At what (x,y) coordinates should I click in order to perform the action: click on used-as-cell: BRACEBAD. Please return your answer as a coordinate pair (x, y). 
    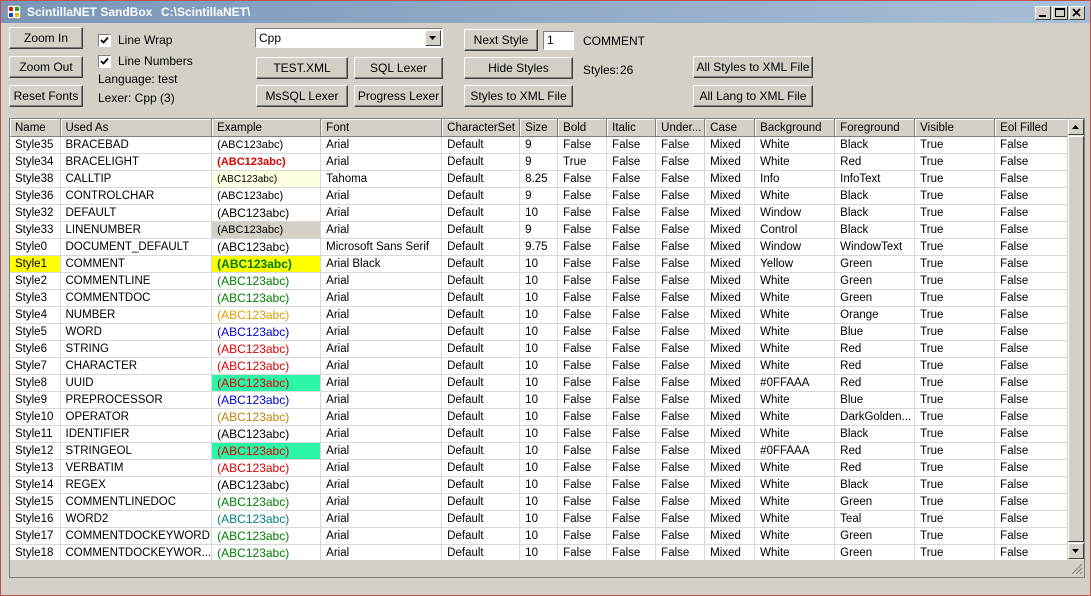
    Looking at the image, I should click on (136, 145).